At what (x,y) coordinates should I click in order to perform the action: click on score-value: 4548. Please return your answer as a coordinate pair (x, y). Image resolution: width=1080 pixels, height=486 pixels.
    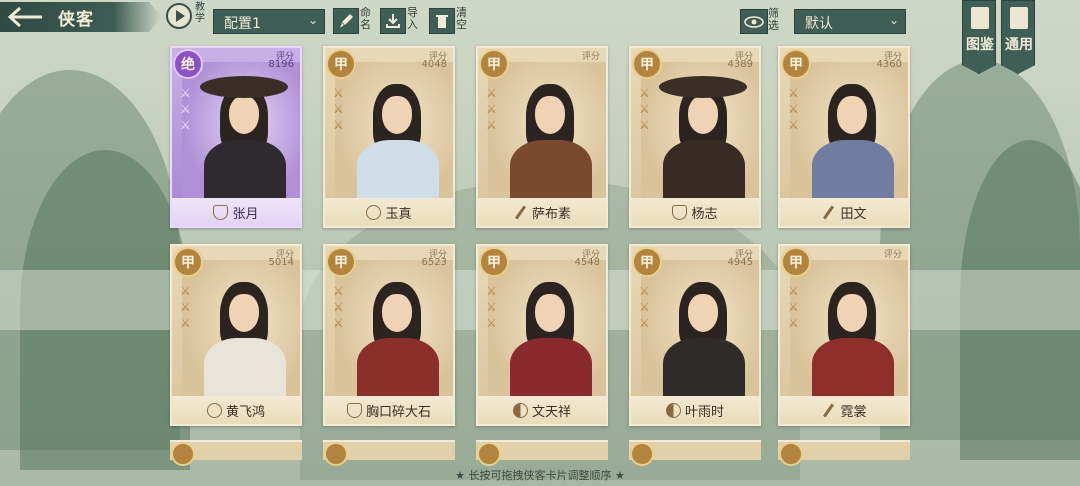
    Looking at the image, I should click on (587, 262).